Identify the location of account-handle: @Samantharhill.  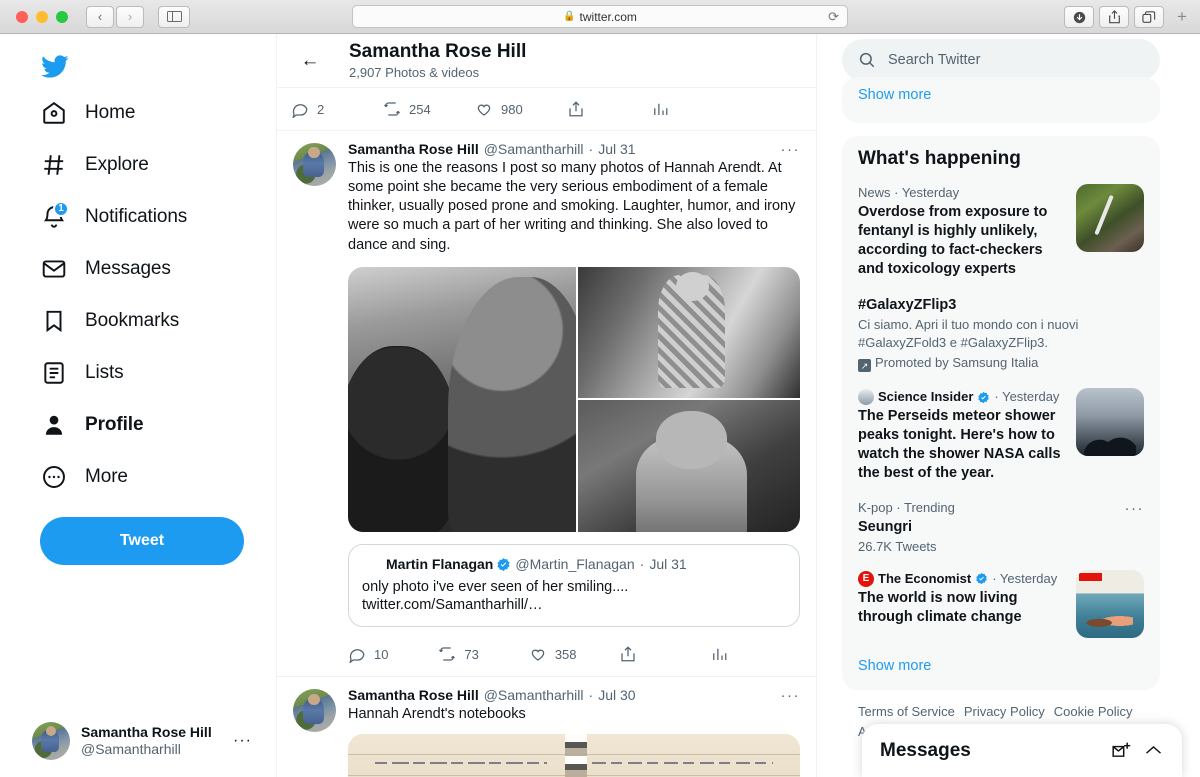
(131, 749).